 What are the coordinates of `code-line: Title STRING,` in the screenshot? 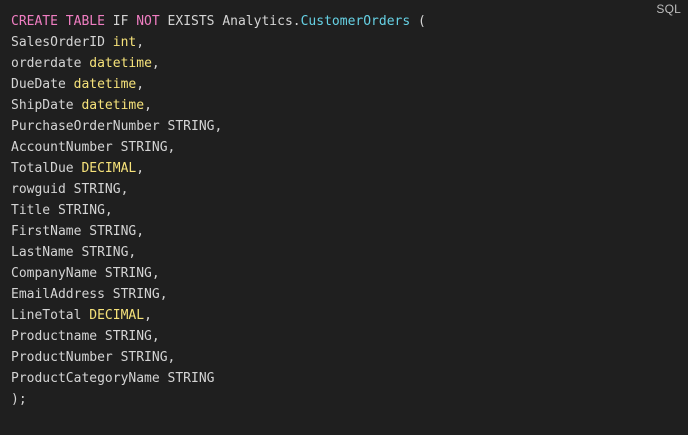 It's located at (218, 210).